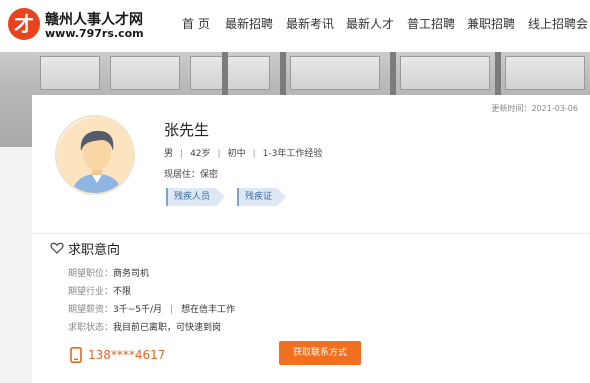 The height and width of the screenshot is (383, 590). I want to click on row-value: 商务司机, so click(131, 274).